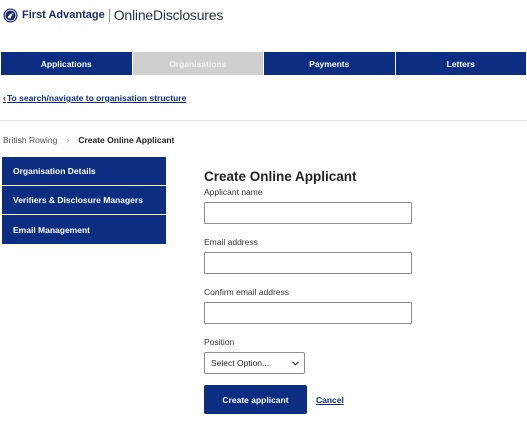  What do you see at coordinates (10, 15) in the screenshot?
I see `first-advantage-logo-icon` at bounding box center [10, 15].